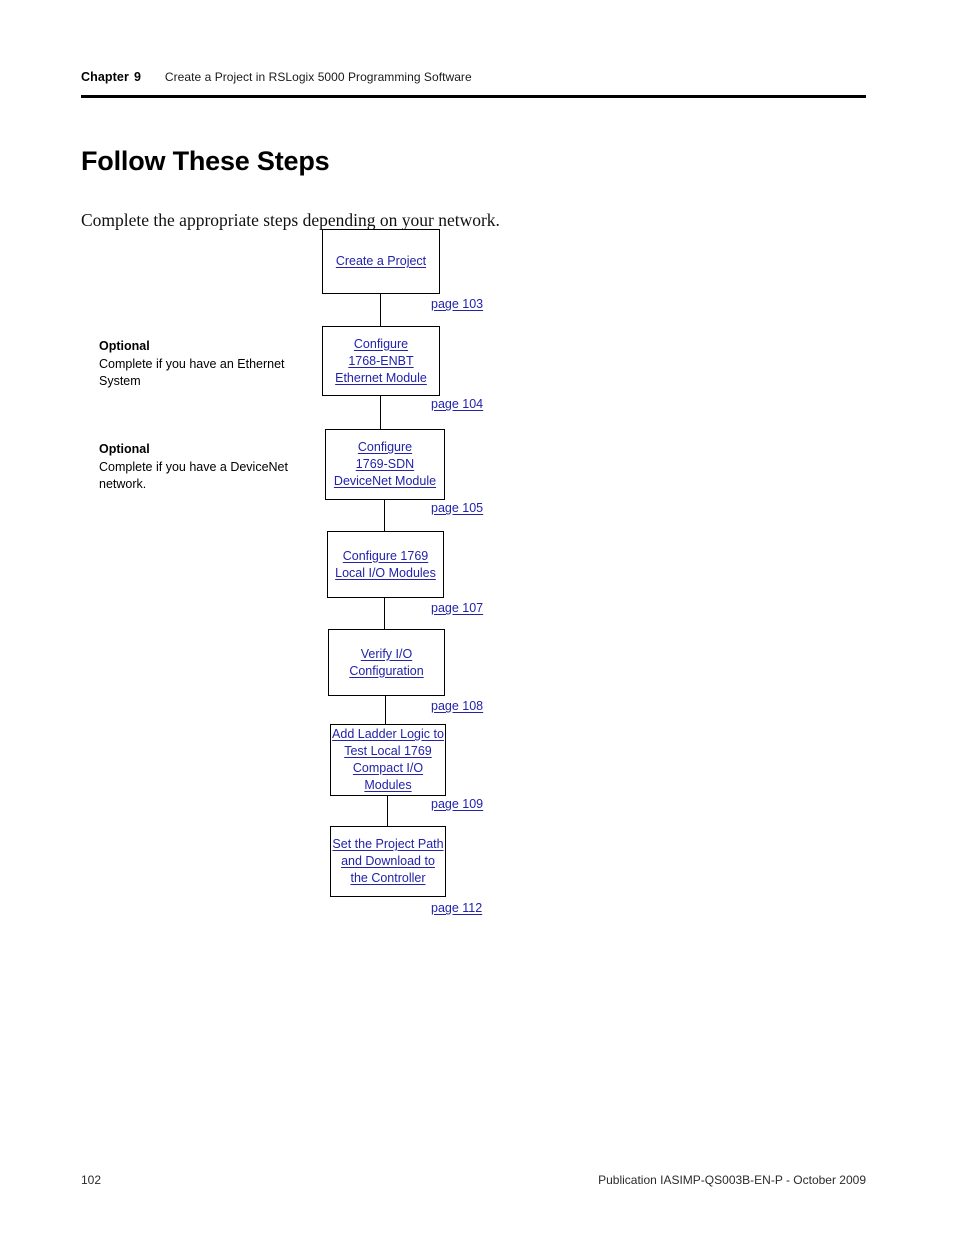 The height and width of the screenshot is (1235, 954). I want to click on flow-step-create-a-project: Create a Project, so click(381, 261).